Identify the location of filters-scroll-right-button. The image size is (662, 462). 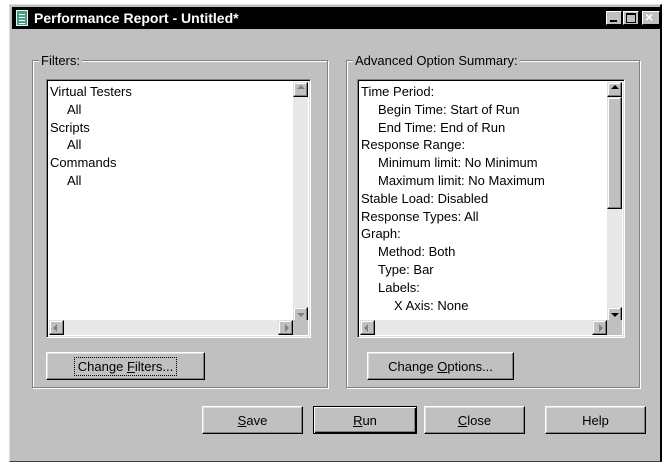
(285, 327).